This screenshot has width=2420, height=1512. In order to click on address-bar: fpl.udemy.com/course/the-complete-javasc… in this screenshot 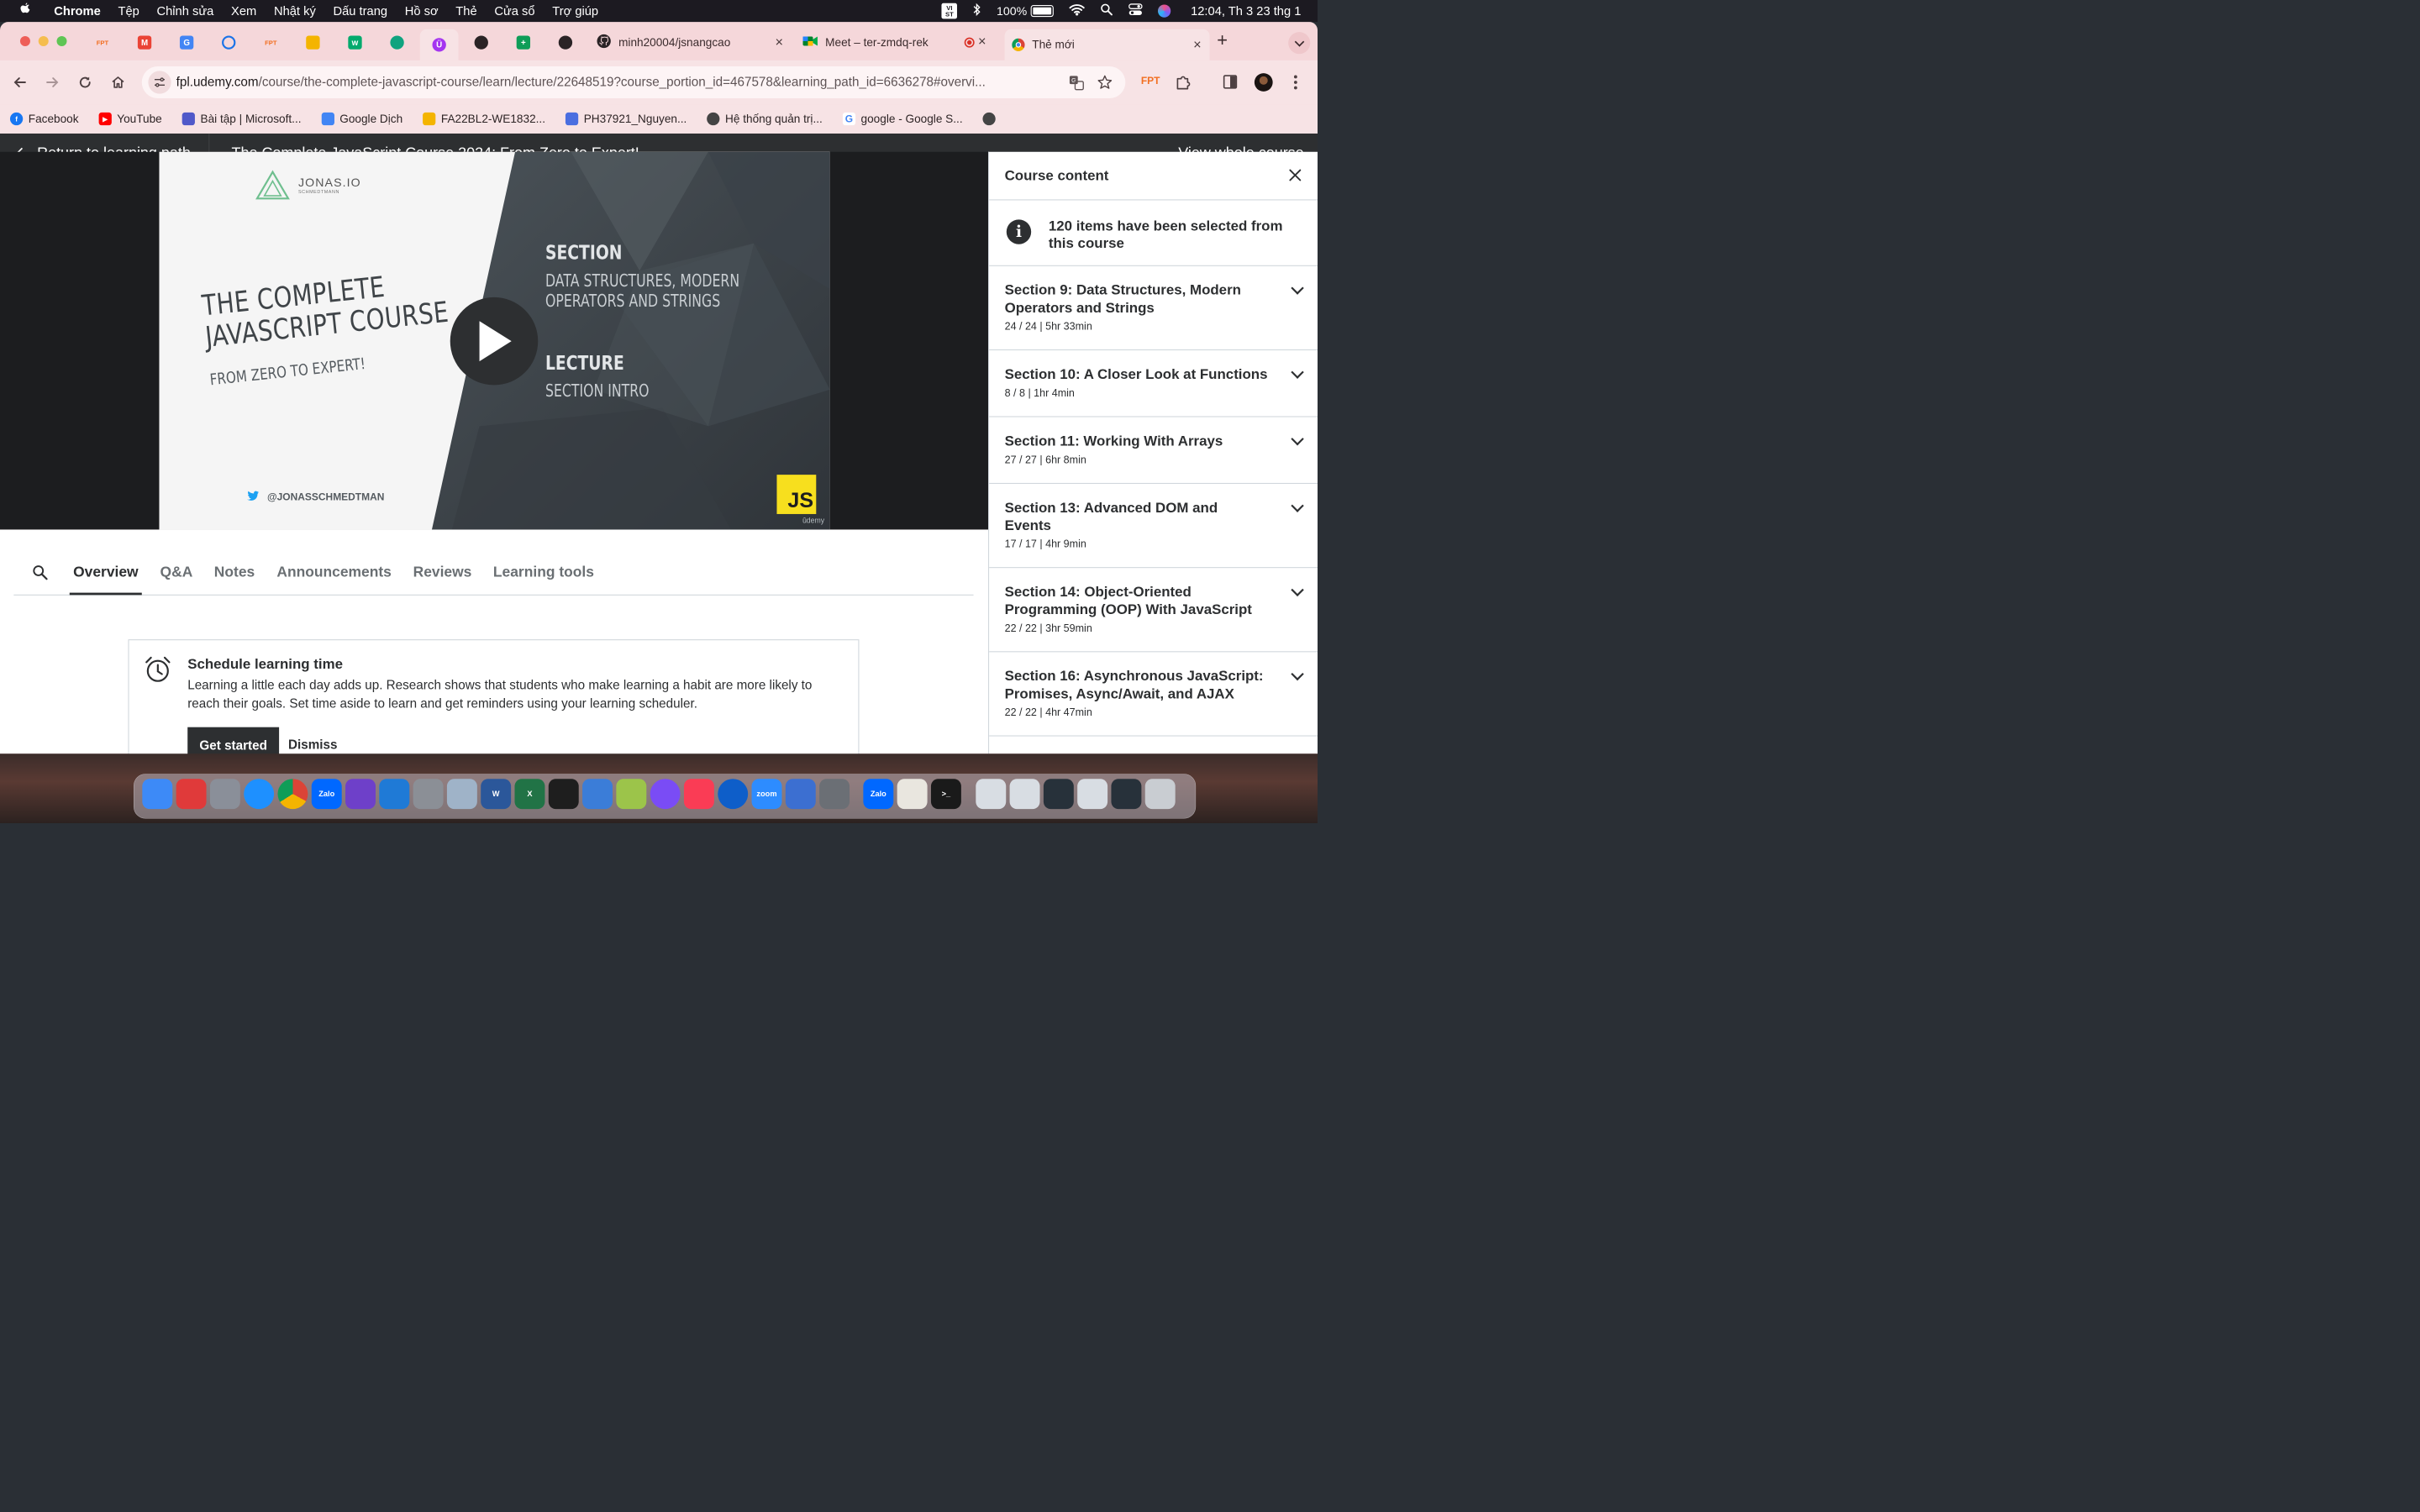, I will do `click(633, 82)`.